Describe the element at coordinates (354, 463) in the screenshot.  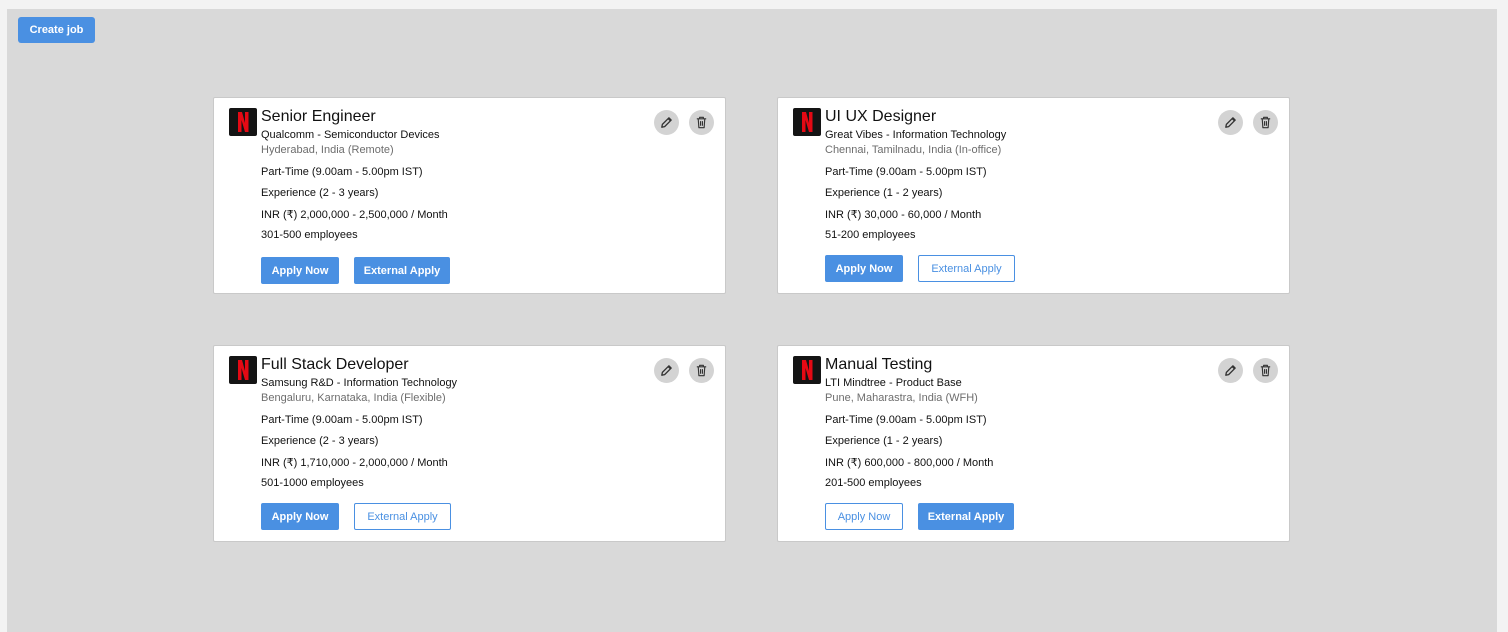
I see `job-salary: INR (₹) 1,710,000 - 2,000,000 / Month` at that location.